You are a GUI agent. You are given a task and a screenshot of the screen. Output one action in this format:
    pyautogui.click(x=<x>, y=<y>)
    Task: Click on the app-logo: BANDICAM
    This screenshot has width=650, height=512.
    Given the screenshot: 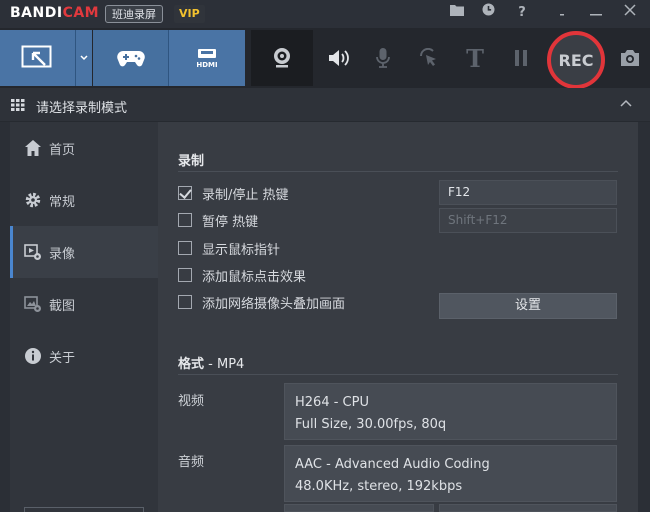 What is the action you would take?
    pyautogui.click(x=55, y=13)
    